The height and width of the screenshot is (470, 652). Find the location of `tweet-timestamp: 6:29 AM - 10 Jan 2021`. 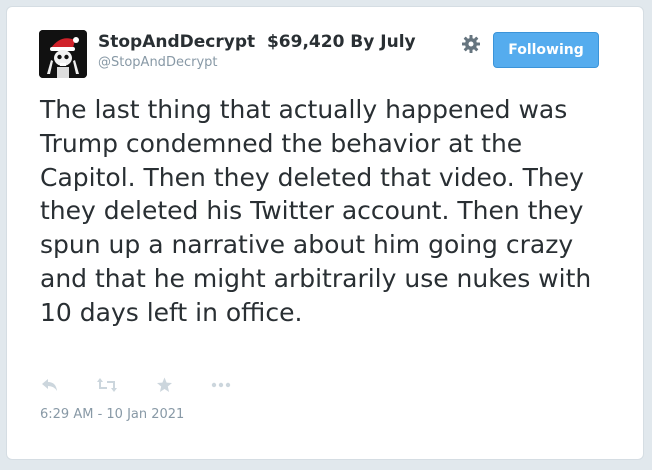

tweet-timestamp: 6:29 AM - 10 Jan 2021 is located at coordinates (112, 414).